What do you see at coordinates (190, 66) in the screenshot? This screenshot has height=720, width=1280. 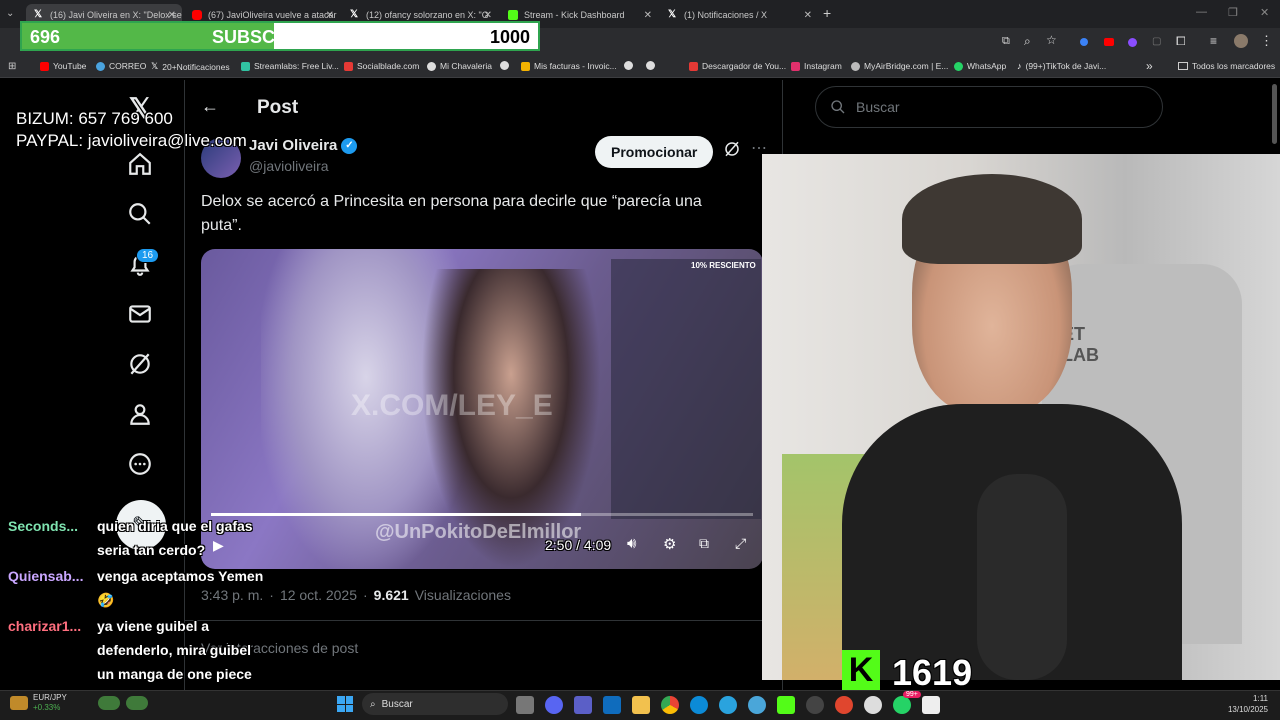 I see `bookmark-2: 𝕏 20+Notificaciones` at bounding box center [190, 66].